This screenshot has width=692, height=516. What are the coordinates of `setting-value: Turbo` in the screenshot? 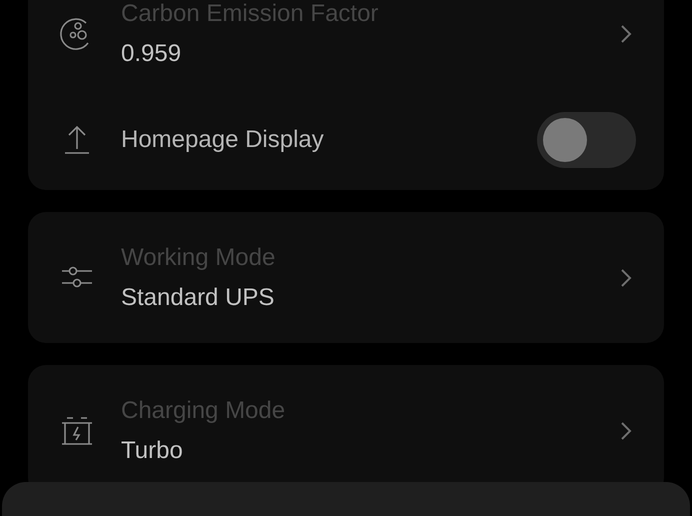 It's located at (152, 451).